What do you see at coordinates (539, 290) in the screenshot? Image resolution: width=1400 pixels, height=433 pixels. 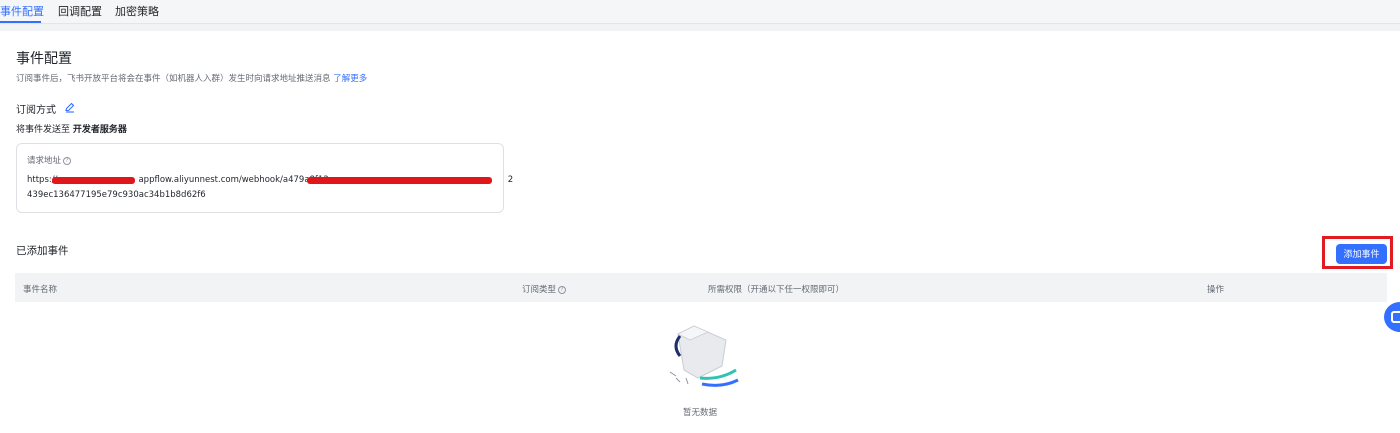 I see `column-subscription-type-text: 订阅类型` at bounding box center [539, 290].